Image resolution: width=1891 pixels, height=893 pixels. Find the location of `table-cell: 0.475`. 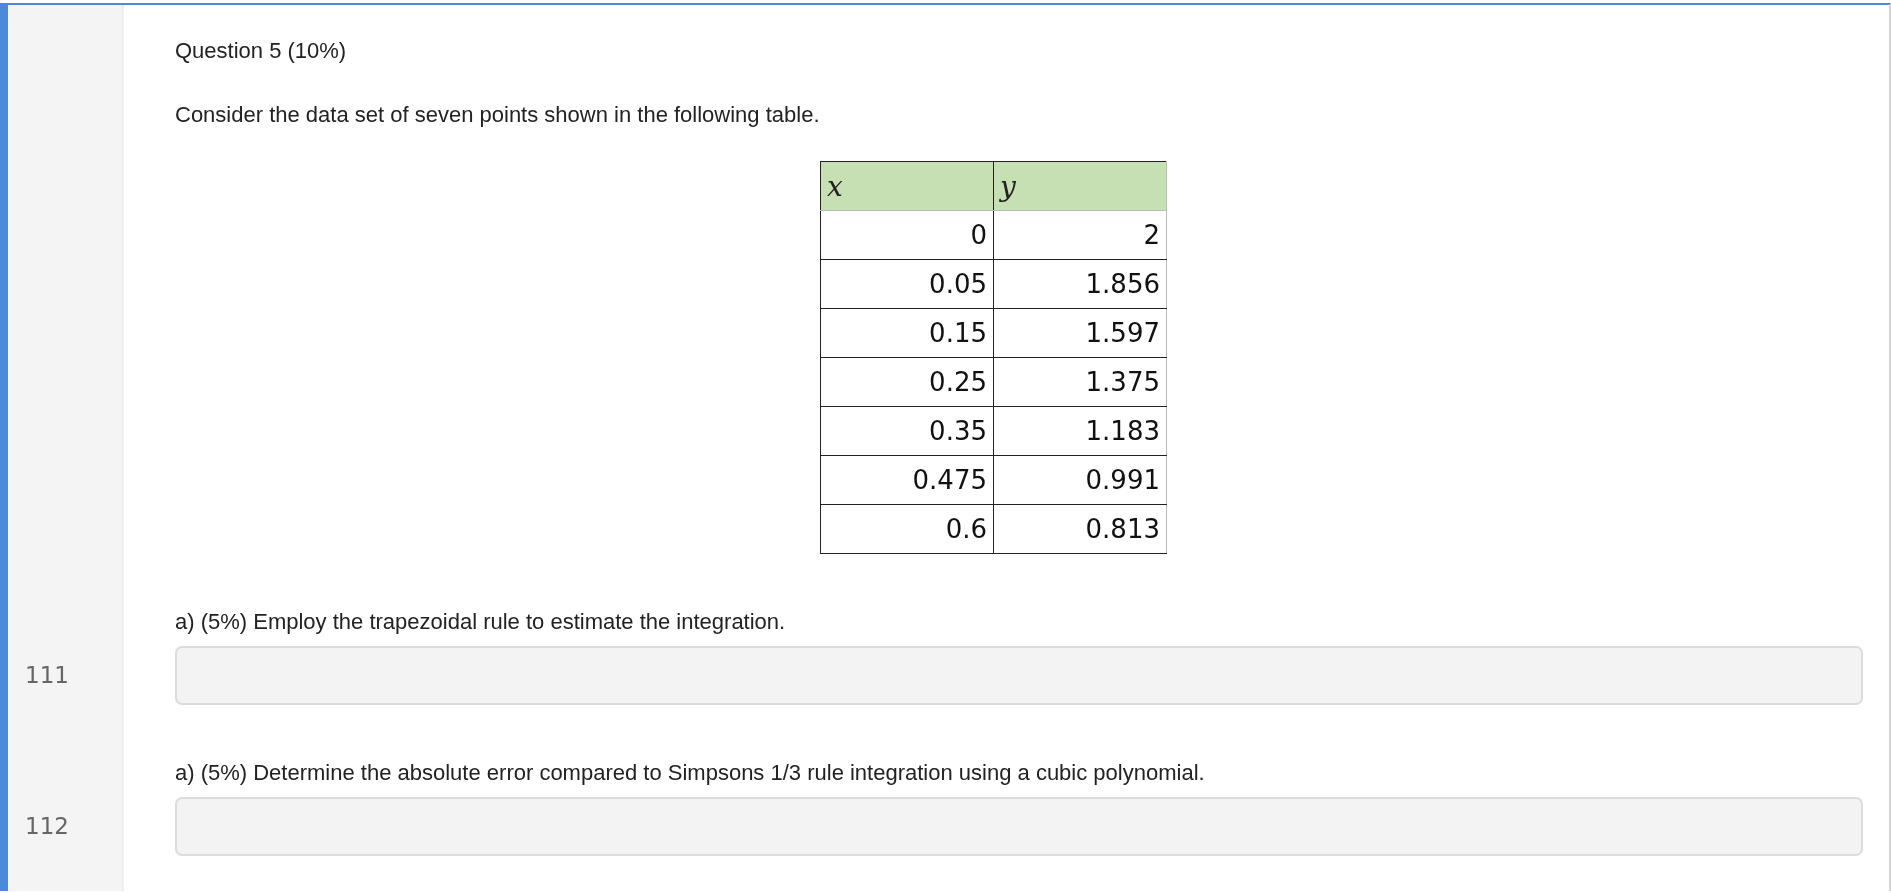

table-cell: 0.475 is located at coordinates (907, 480).